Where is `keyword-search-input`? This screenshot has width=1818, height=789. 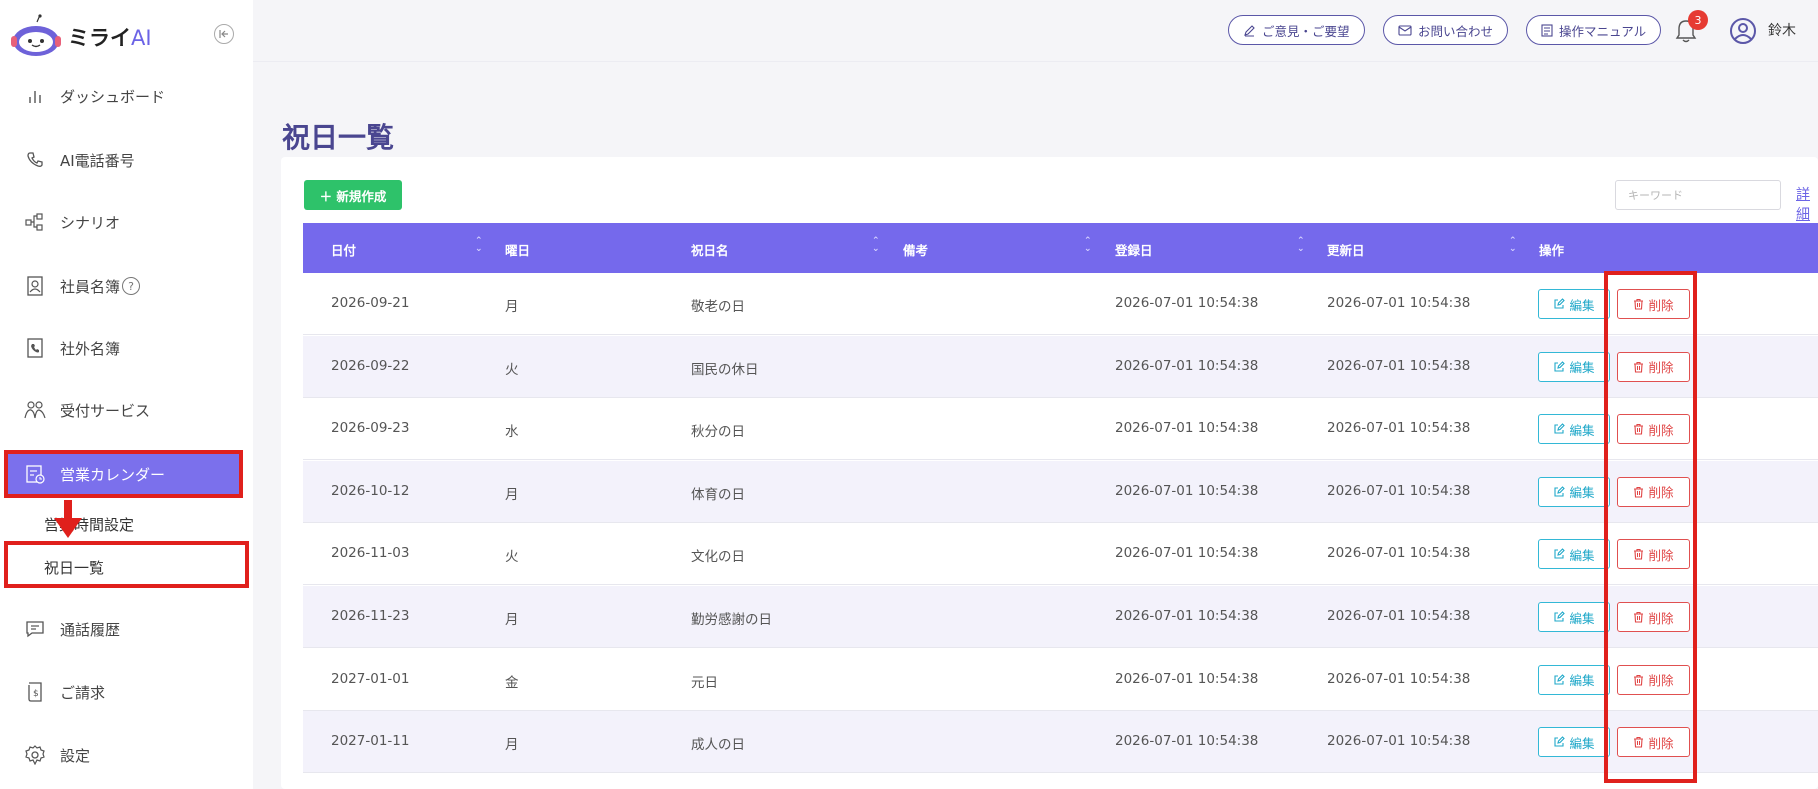
keyword-search-input is located at coordinates (1698, 195).